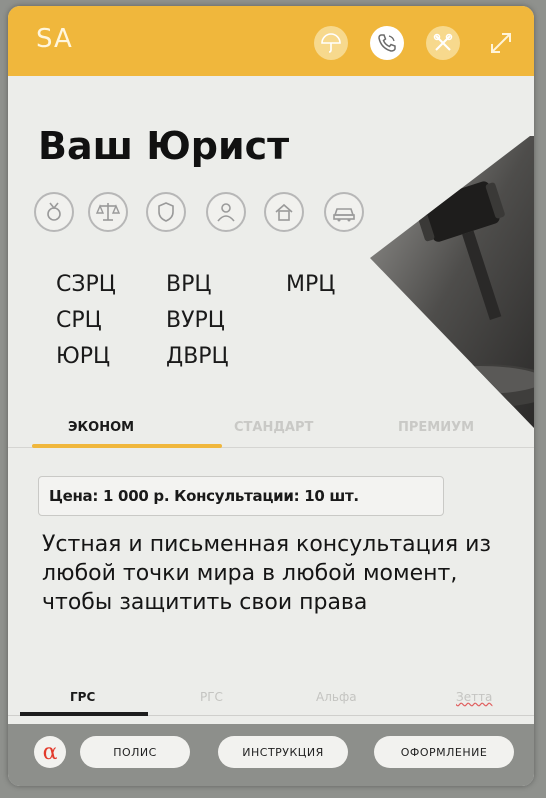 The image size is (546, 798). I want to click on region-label: ВУРЦ, so click(195, 320).